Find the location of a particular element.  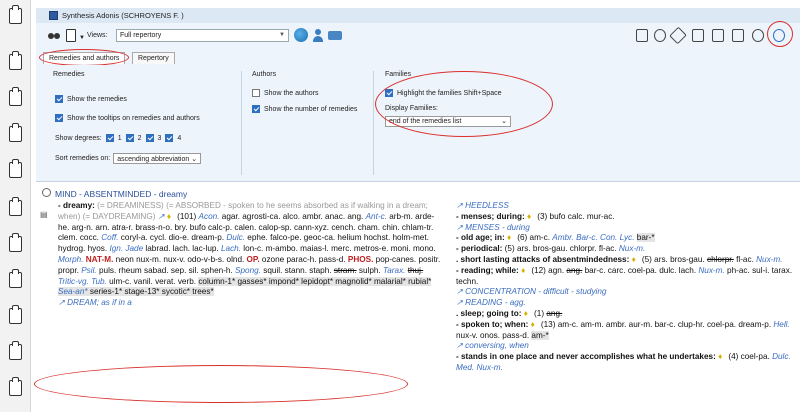

degree-label: 1 is located at coordinates (119, 138).